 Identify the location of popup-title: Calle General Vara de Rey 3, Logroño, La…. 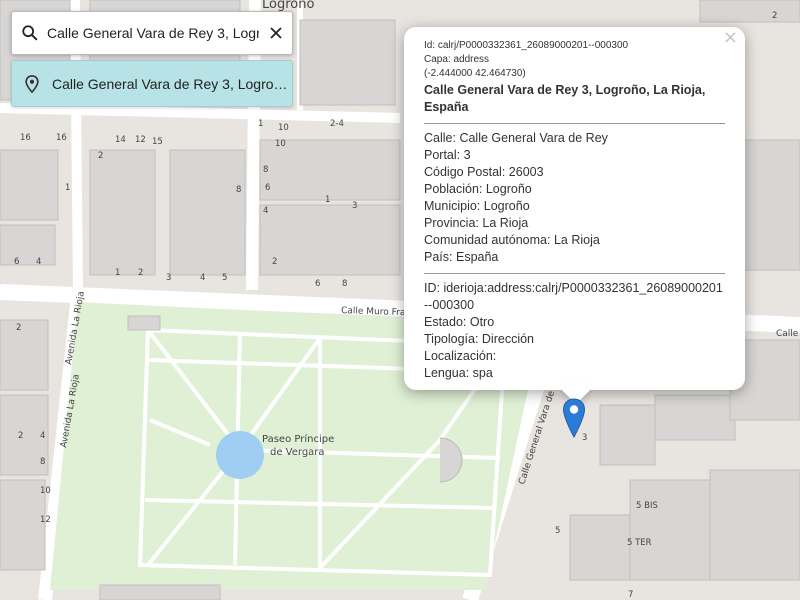
(565, 98).